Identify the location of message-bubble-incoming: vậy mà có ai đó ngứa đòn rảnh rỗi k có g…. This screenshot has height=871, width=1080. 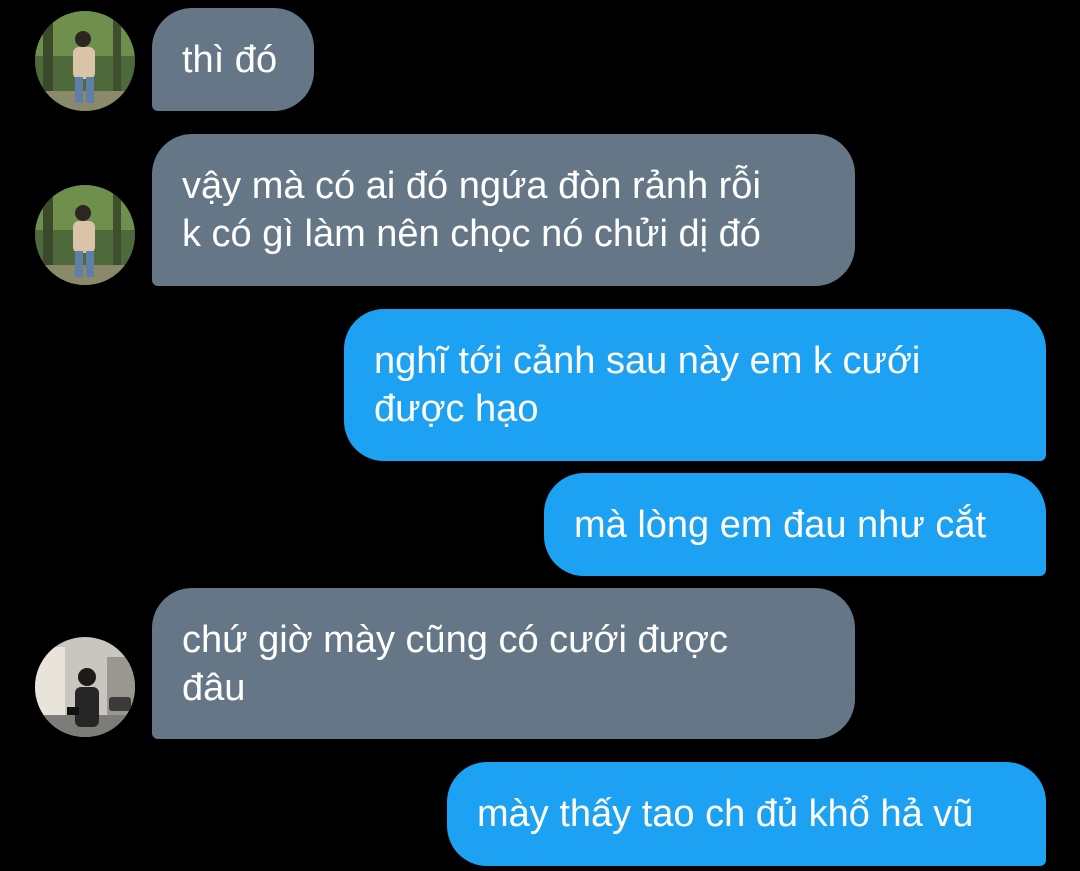
(503, 210).